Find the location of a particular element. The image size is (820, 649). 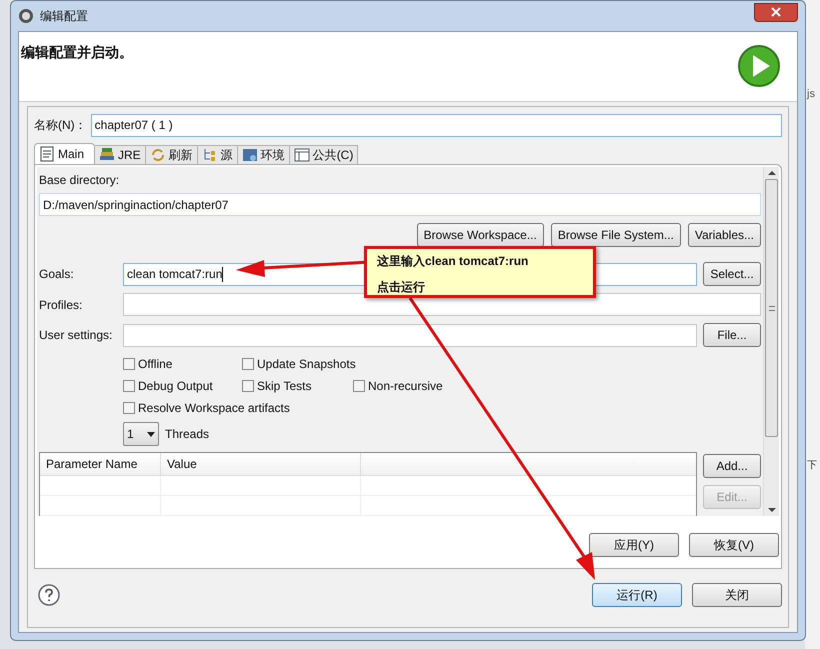

field-label: Goals: is located at coordinates (57, 274).